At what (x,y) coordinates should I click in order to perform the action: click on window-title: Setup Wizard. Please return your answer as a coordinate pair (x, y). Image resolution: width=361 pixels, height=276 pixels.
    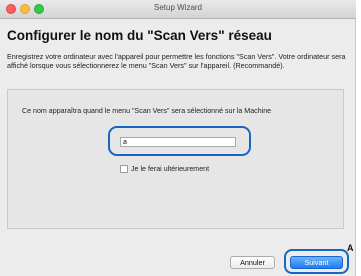
    Looking at the image, I should click on (178, 7).